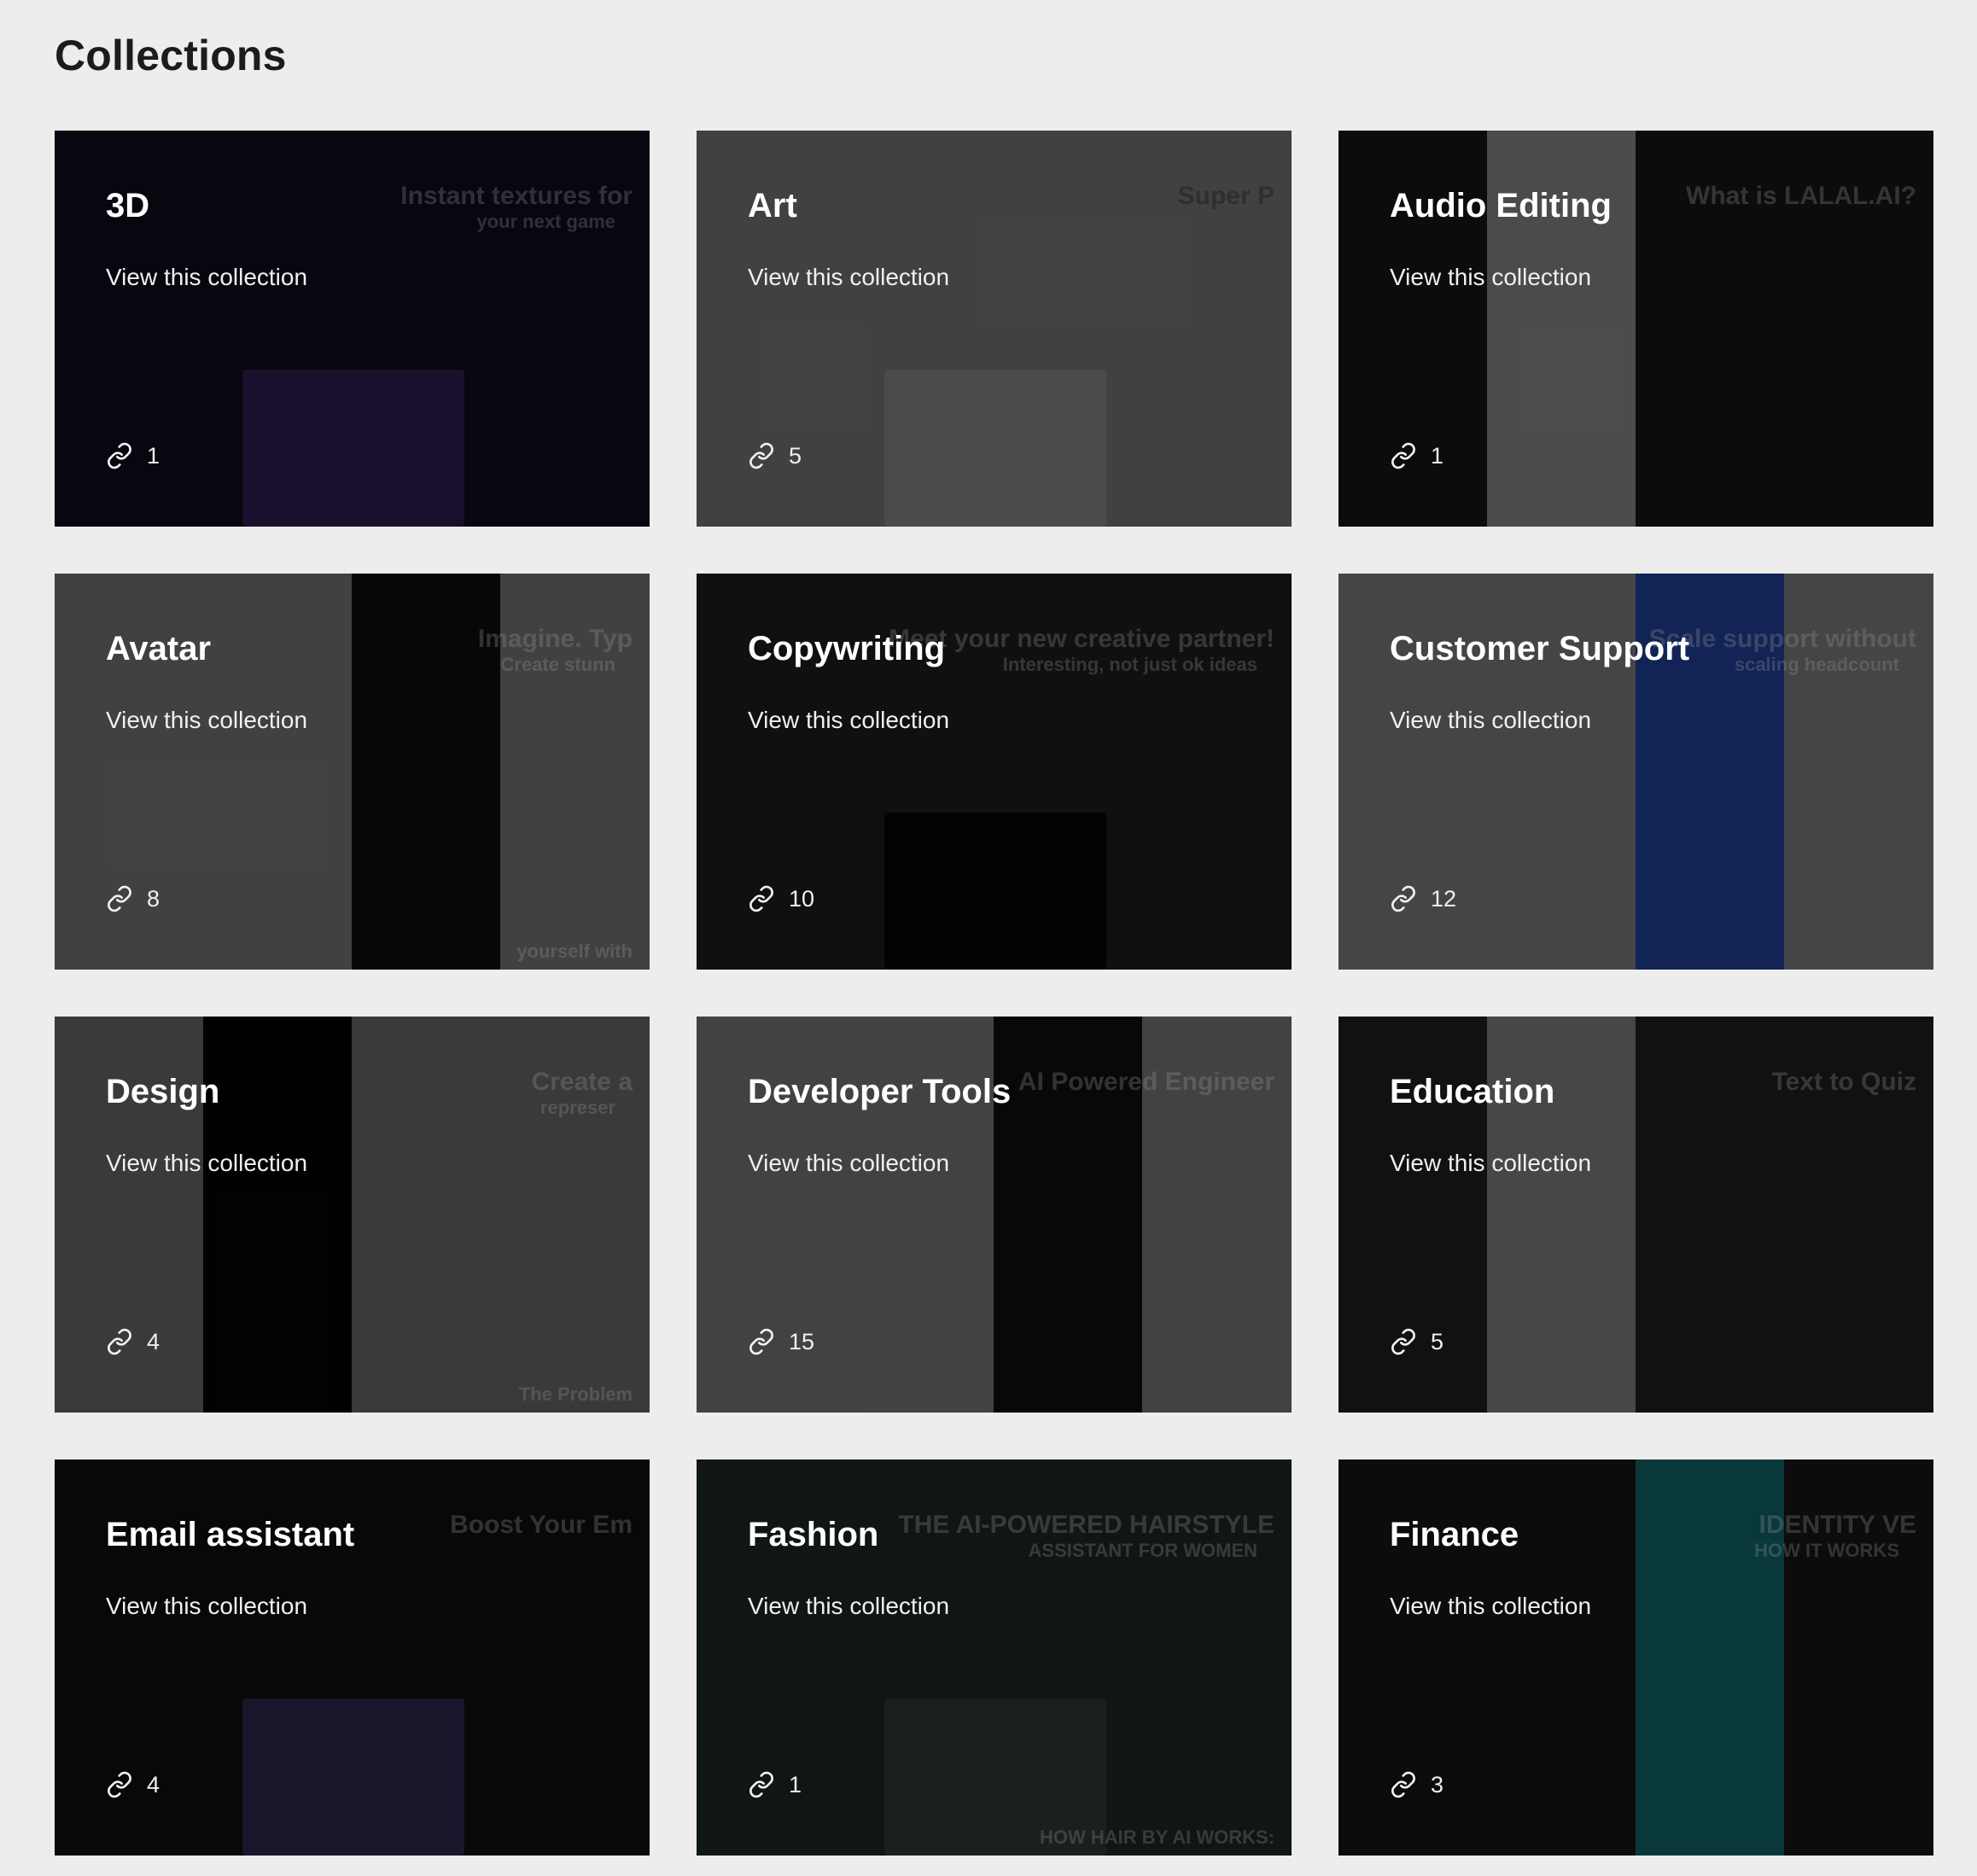  I want to click on collection-title: Design, so click(163, 1091).